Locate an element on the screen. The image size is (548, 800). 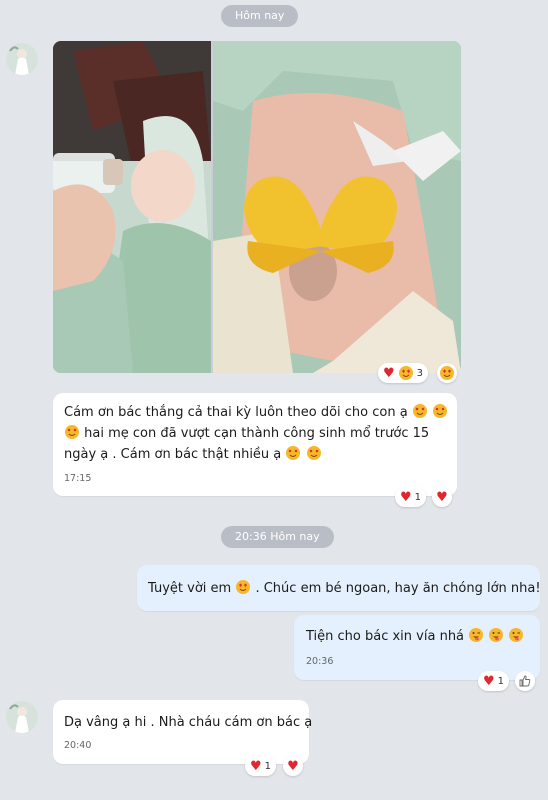
date-separator: Hôm nay is located at coordinates (260, 16).